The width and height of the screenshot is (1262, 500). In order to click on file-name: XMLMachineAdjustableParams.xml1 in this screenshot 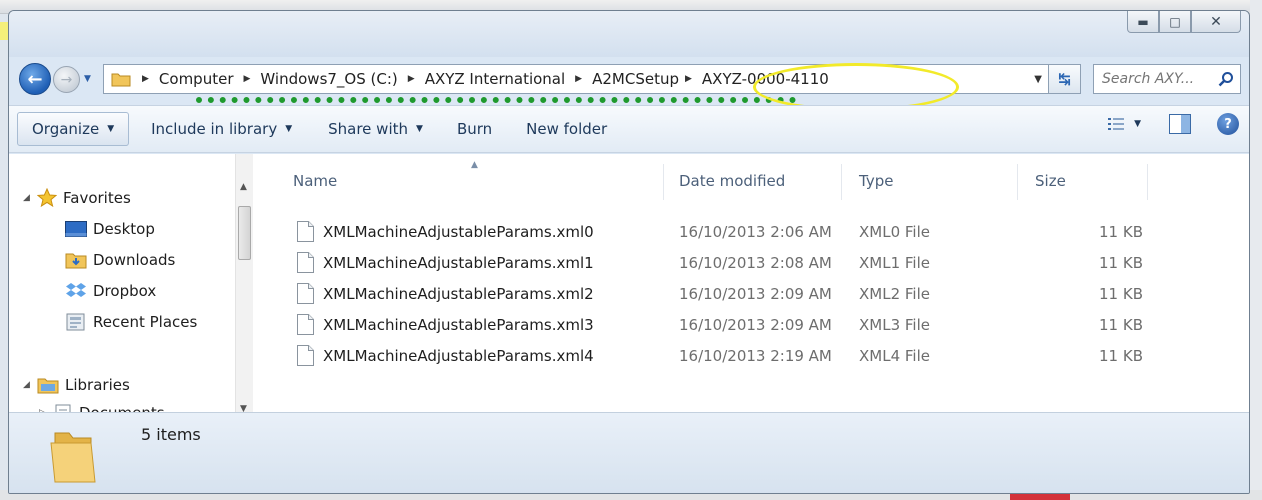, I will do `click(458, 262)`.